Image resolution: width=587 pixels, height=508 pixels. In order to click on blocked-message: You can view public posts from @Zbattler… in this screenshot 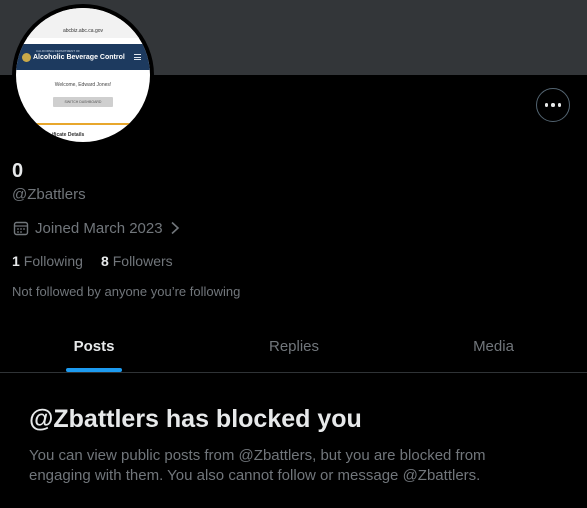, I will do `click(257, 465)`.